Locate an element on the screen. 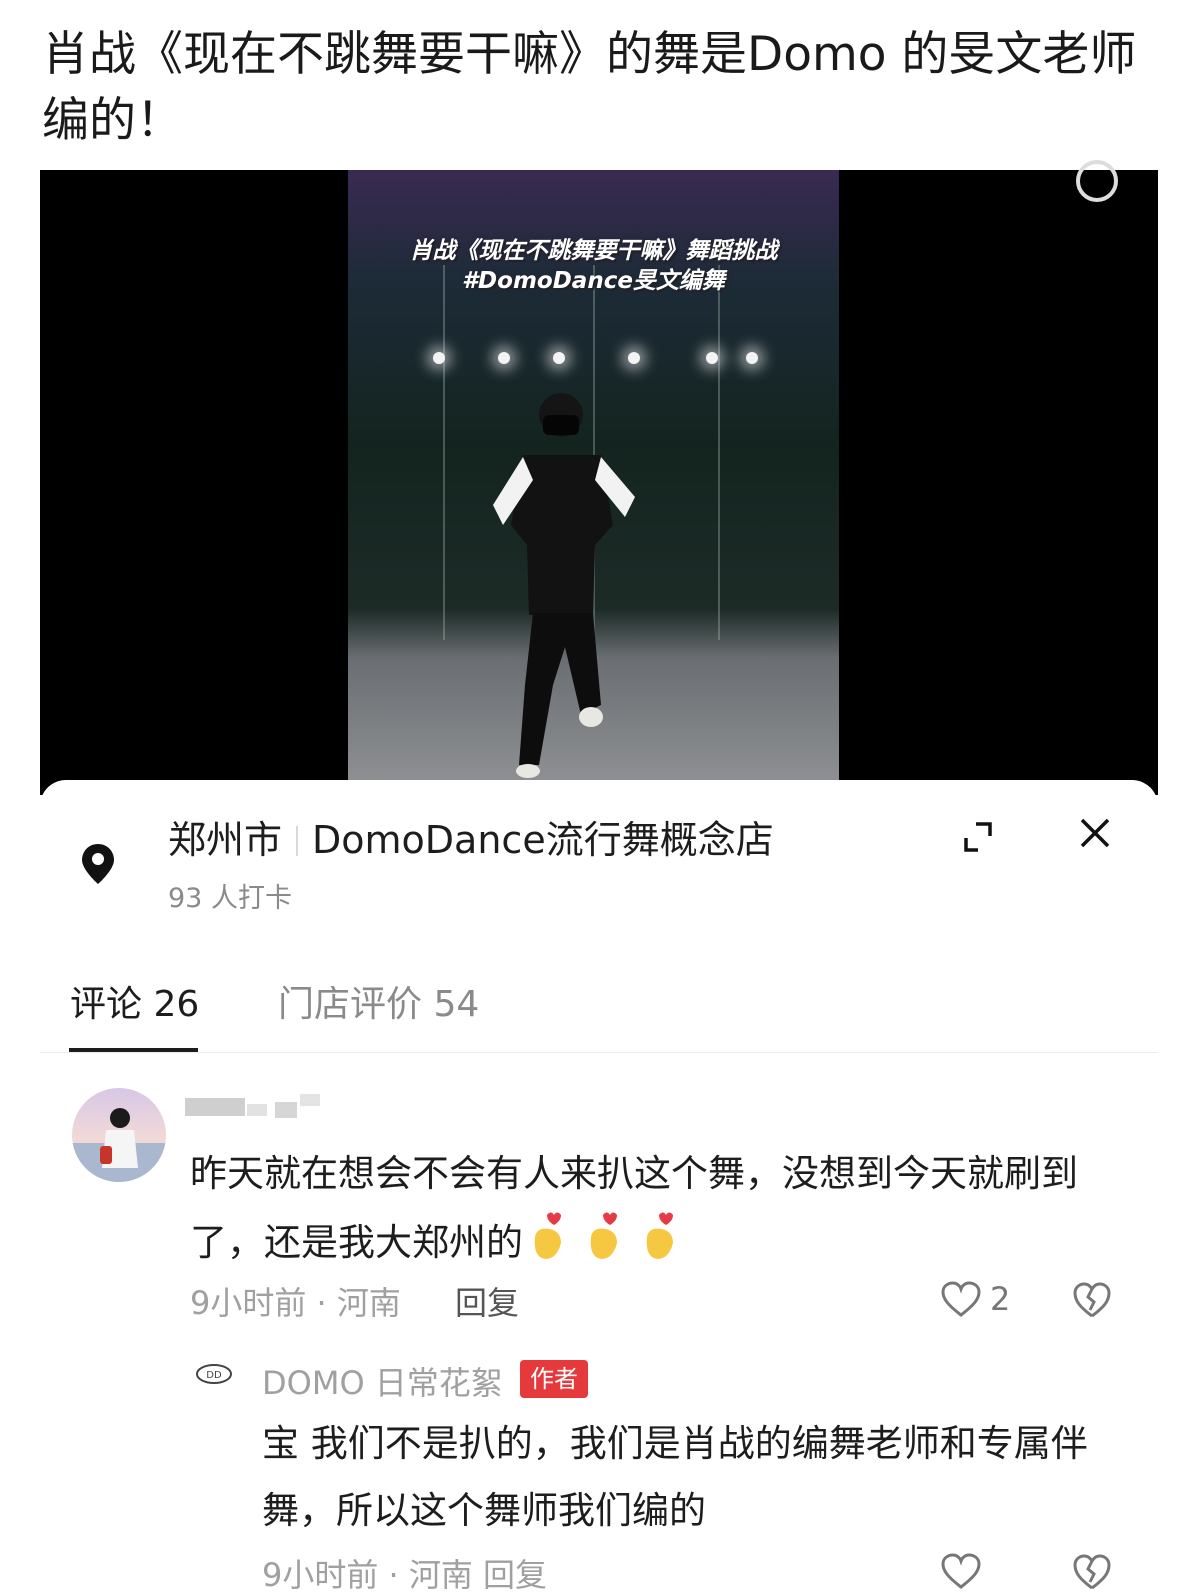 The width and height of the screenshot is (1200, 1596). svg-text: DD is located at coordinates (214, 1375).